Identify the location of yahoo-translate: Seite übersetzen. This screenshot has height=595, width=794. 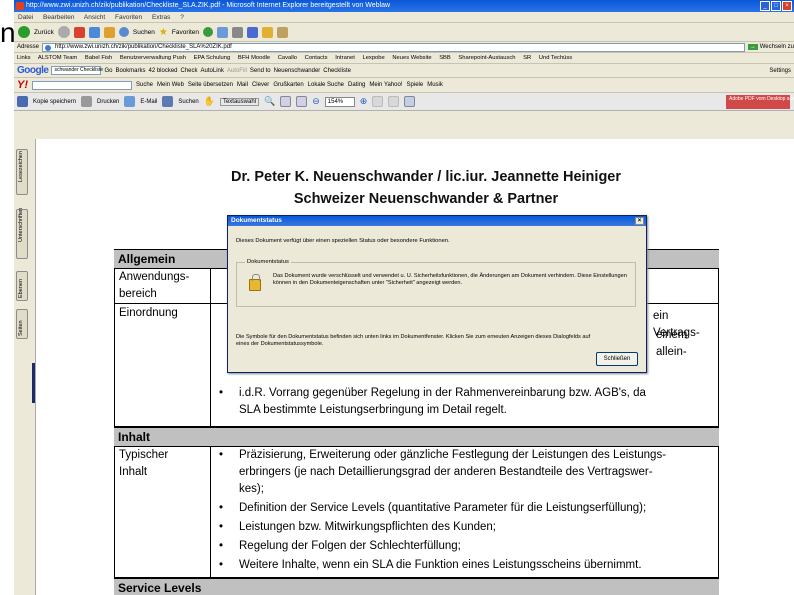
(210, 85).